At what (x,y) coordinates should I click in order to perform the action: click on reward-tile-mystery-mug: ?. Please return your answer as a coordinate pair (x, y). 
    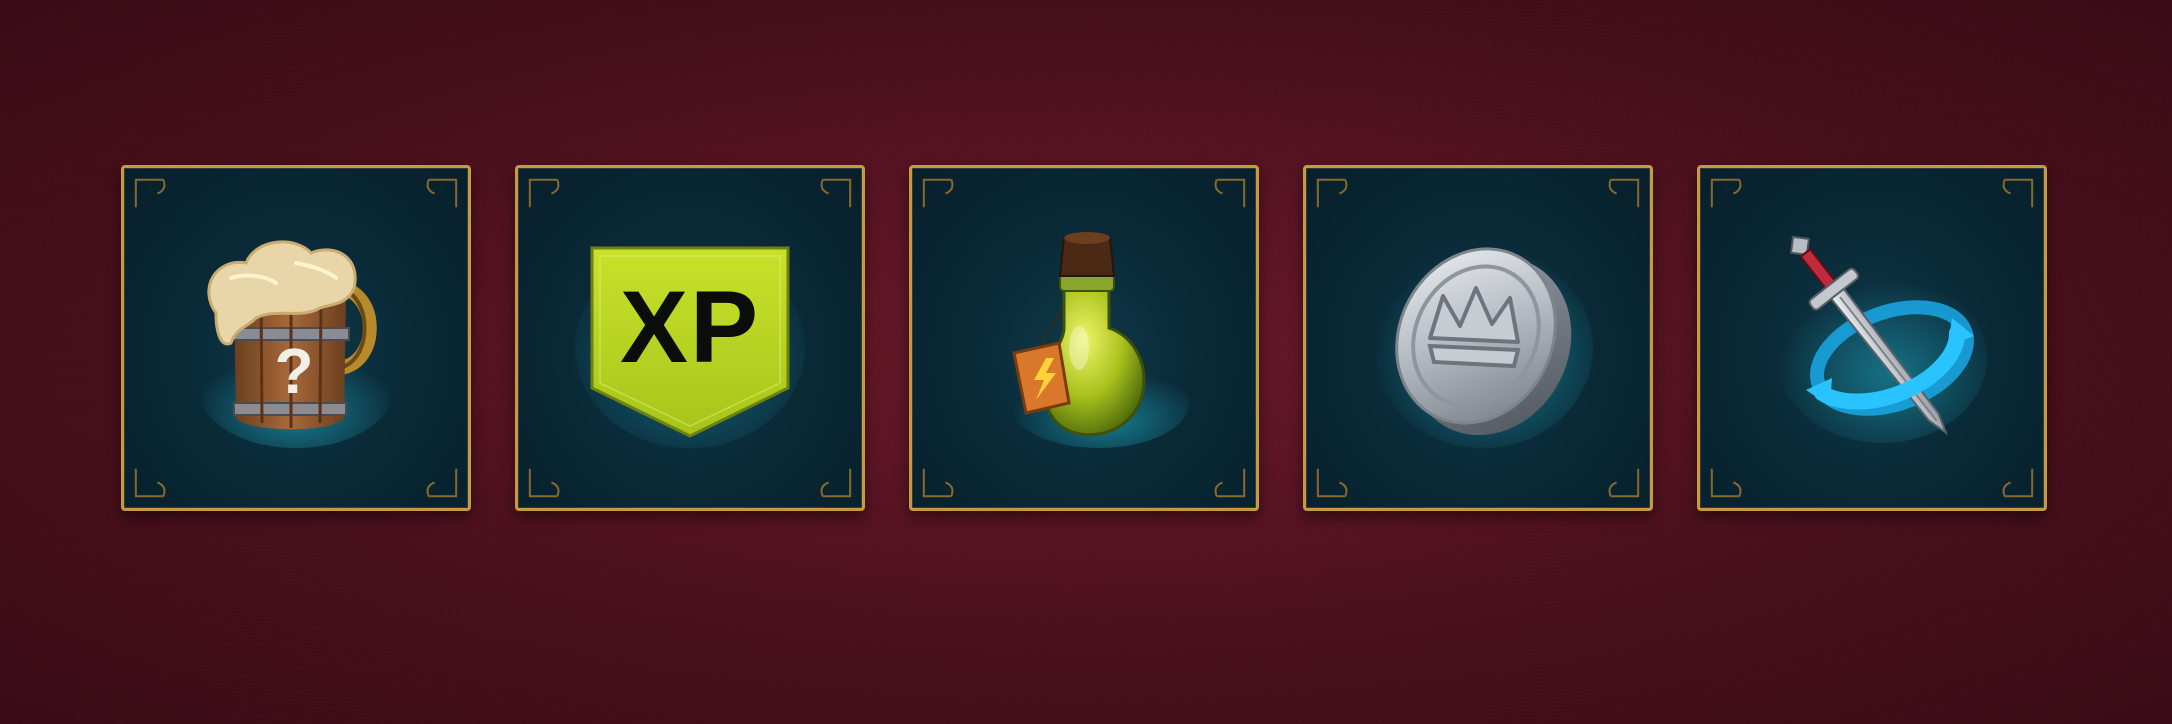
    Looking at the image, I should click on (296, 338).